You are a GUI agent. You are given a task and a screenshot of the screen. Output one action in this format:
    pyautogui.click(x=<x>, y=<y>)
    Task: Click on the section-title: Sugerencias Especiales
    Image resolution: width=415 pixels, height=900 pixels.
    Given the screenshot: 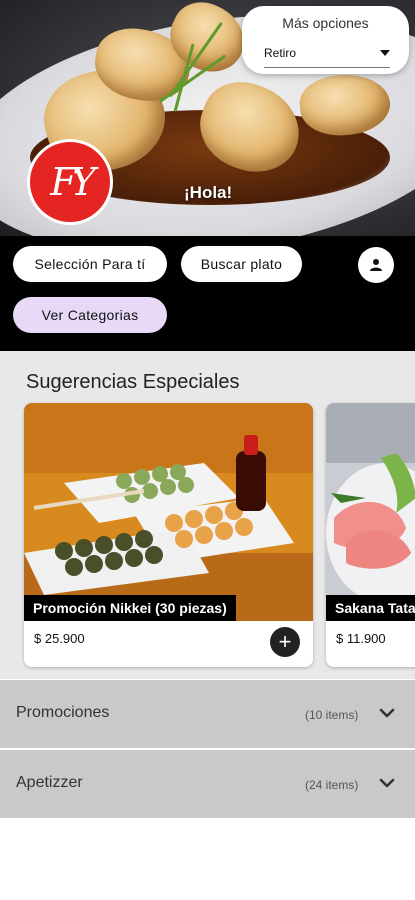 What is the action you would take?
    pyautogui.click(x=133, y=382)
    